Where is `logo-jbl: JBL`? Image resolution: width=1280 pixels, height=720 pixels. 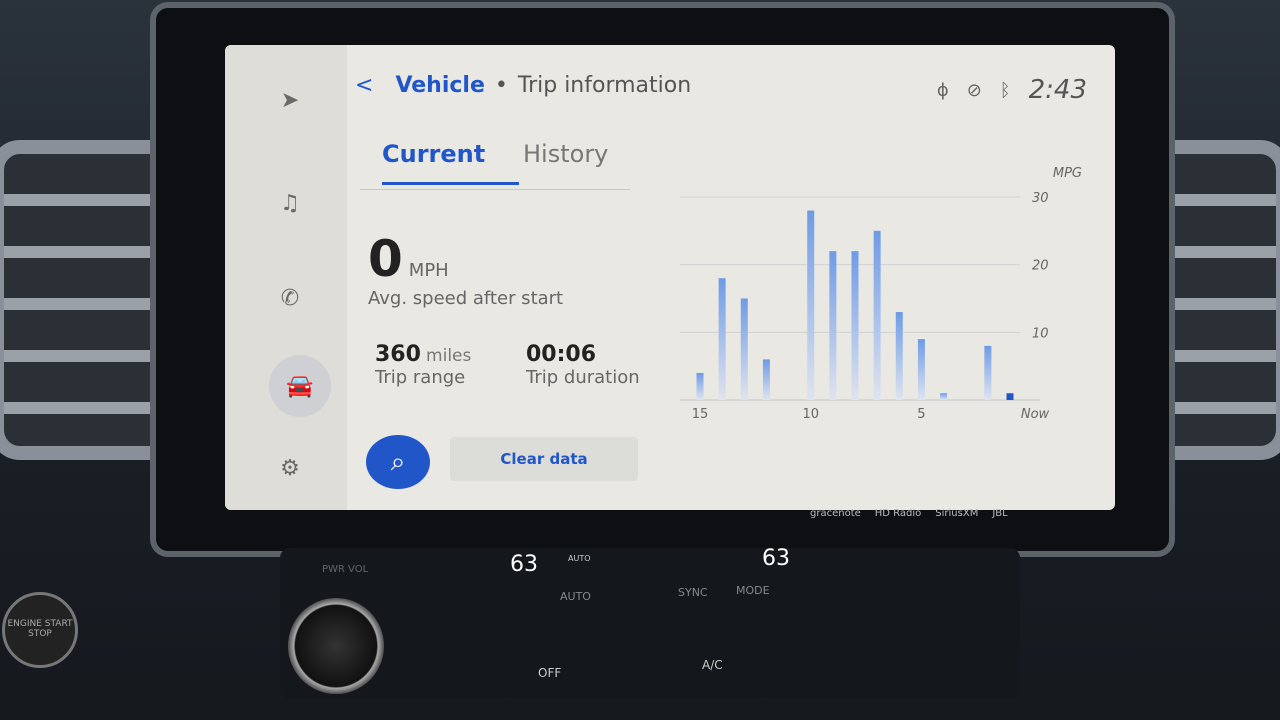 logo-jbl: JBL is located at coordinates (1000, 513).